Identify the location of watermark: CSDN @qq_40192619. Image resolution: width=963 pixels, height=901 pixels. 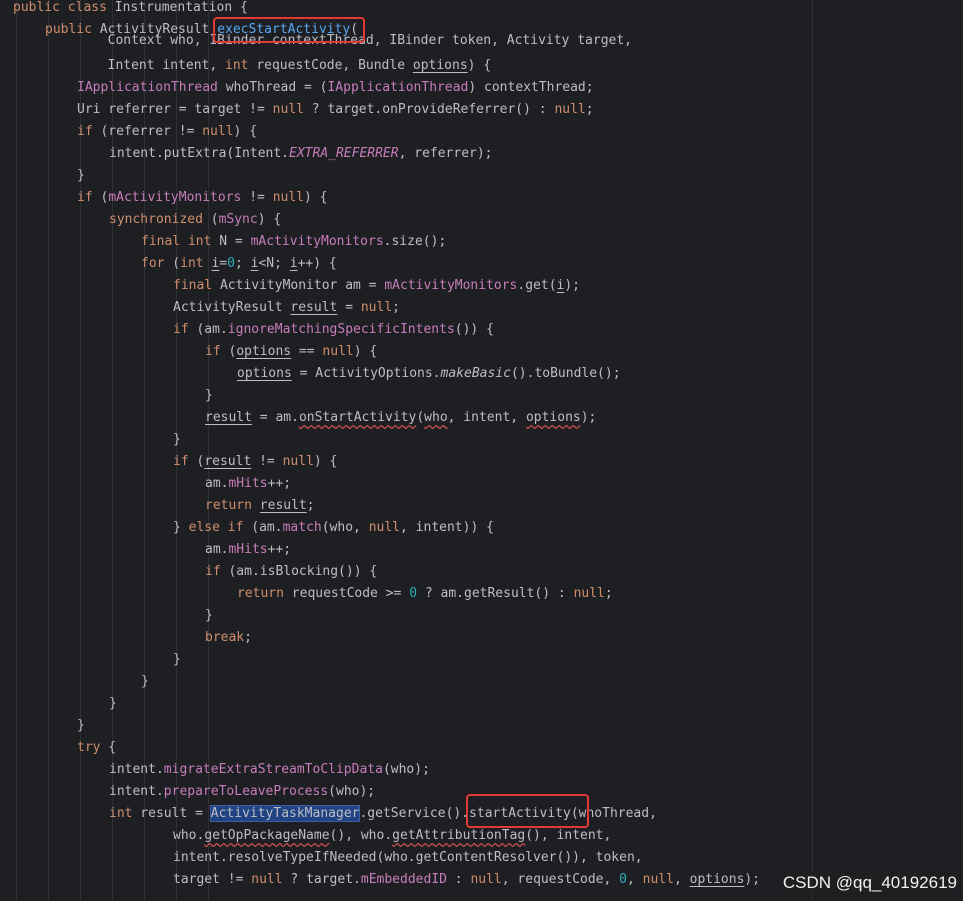
(869, 883).